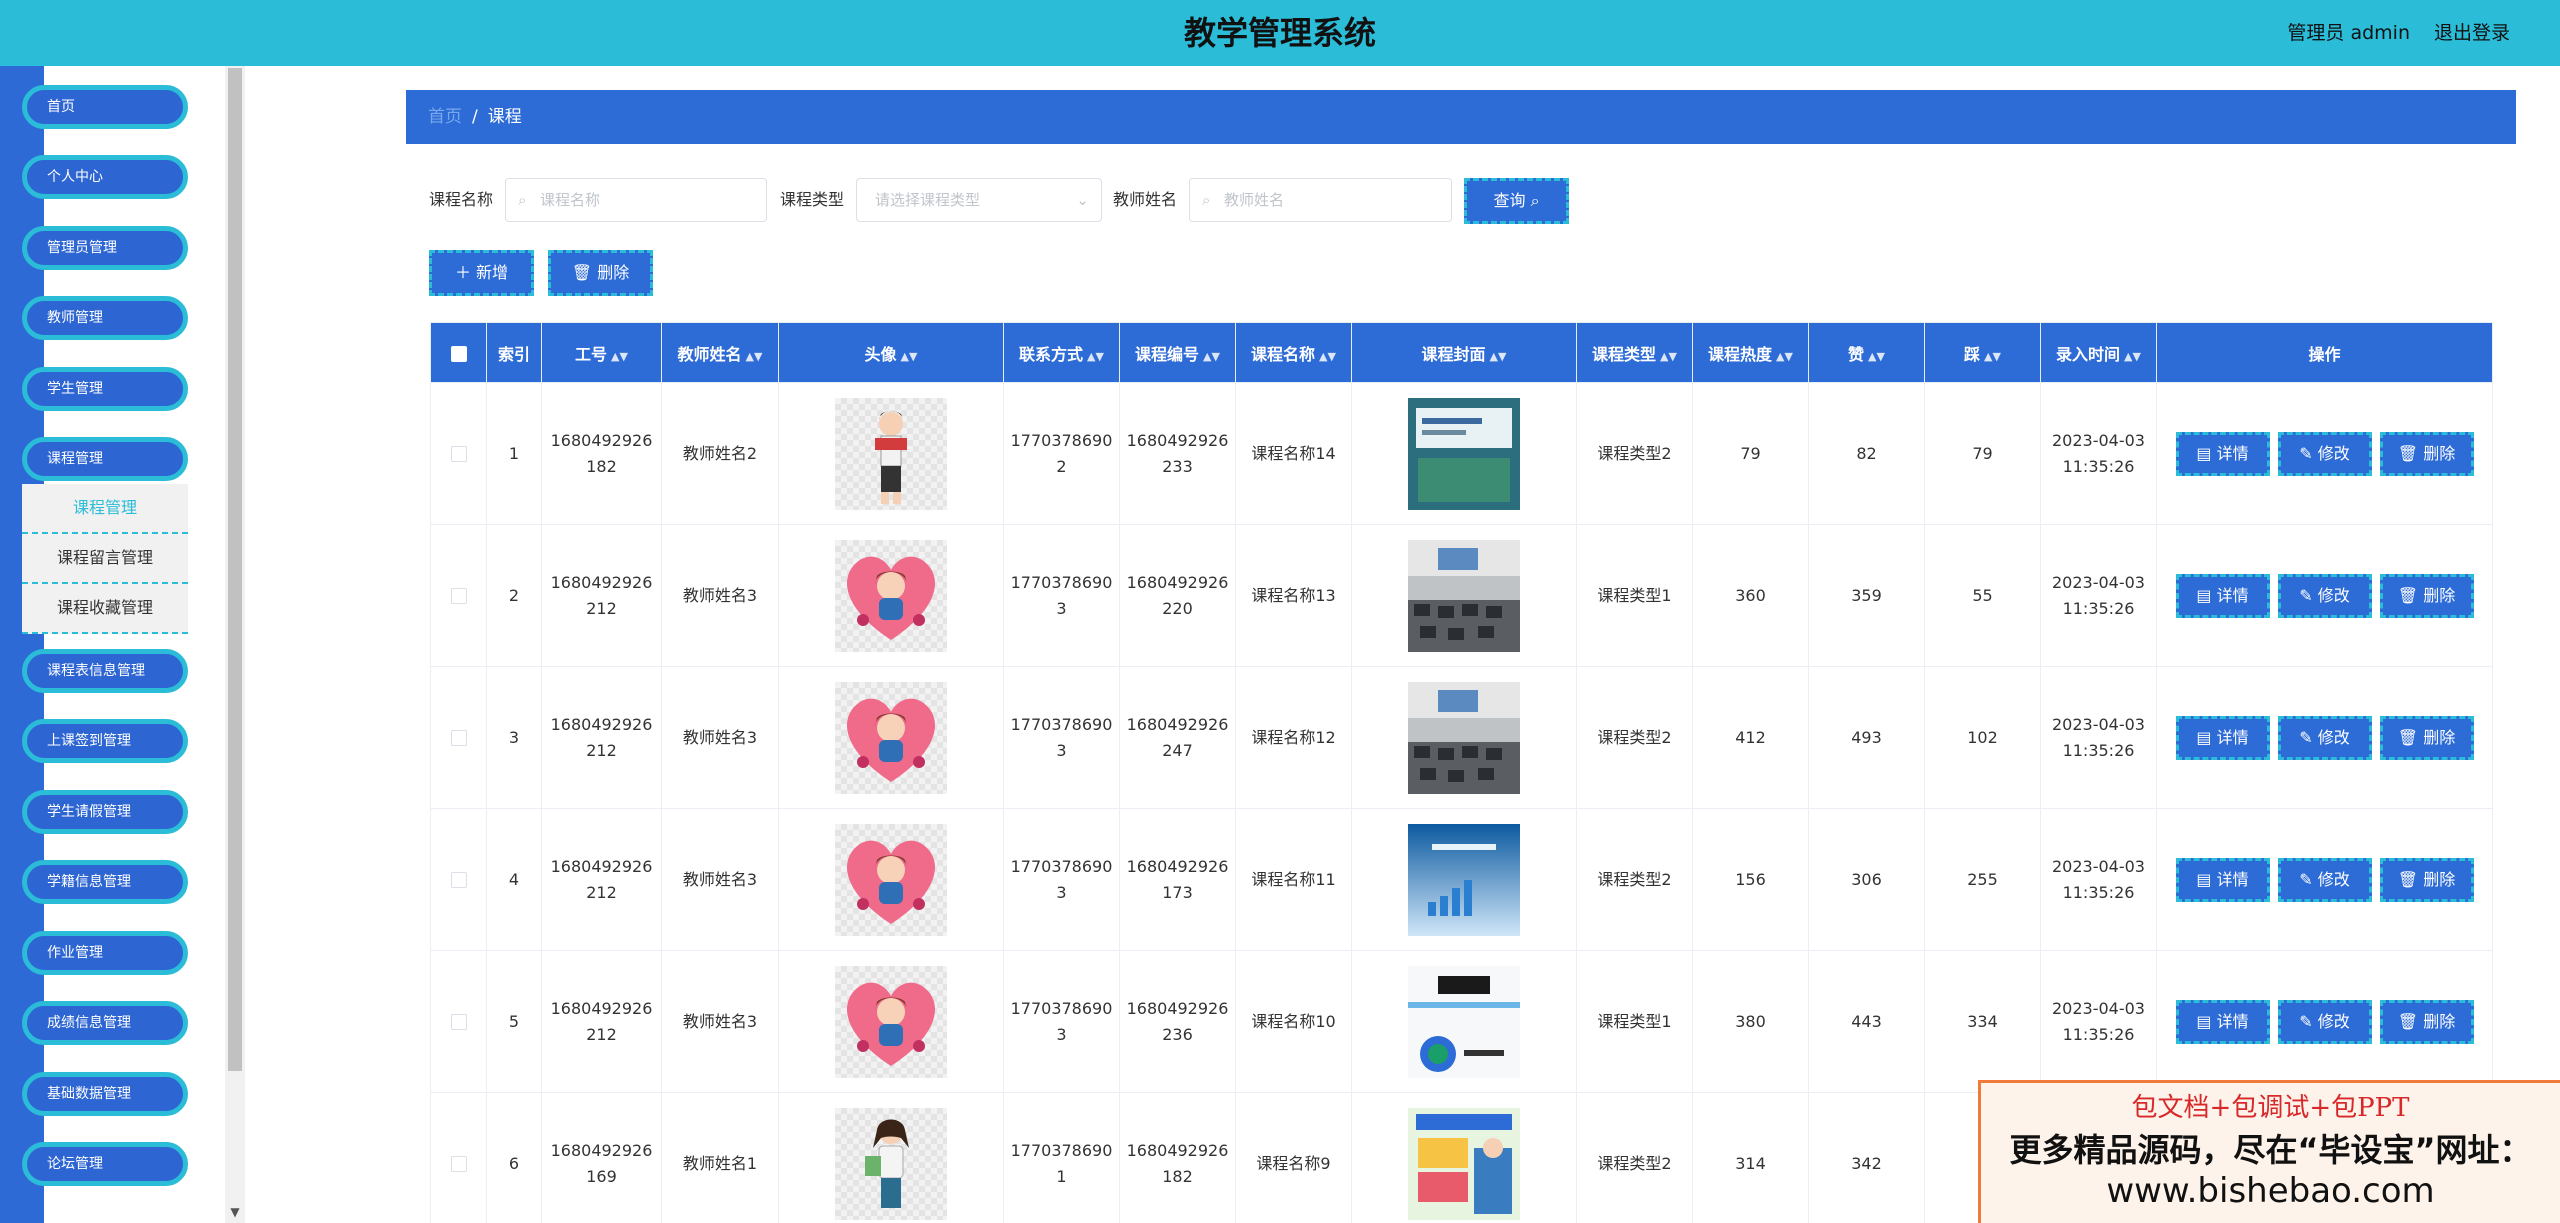 Image resolution: width=2560 pixels, height=1223 pixels. What do you see at coordinates (105, 741) in the screenshot?
I see `sidebar-item-signin: 上课签到管理` at bounding box center [105, 741].